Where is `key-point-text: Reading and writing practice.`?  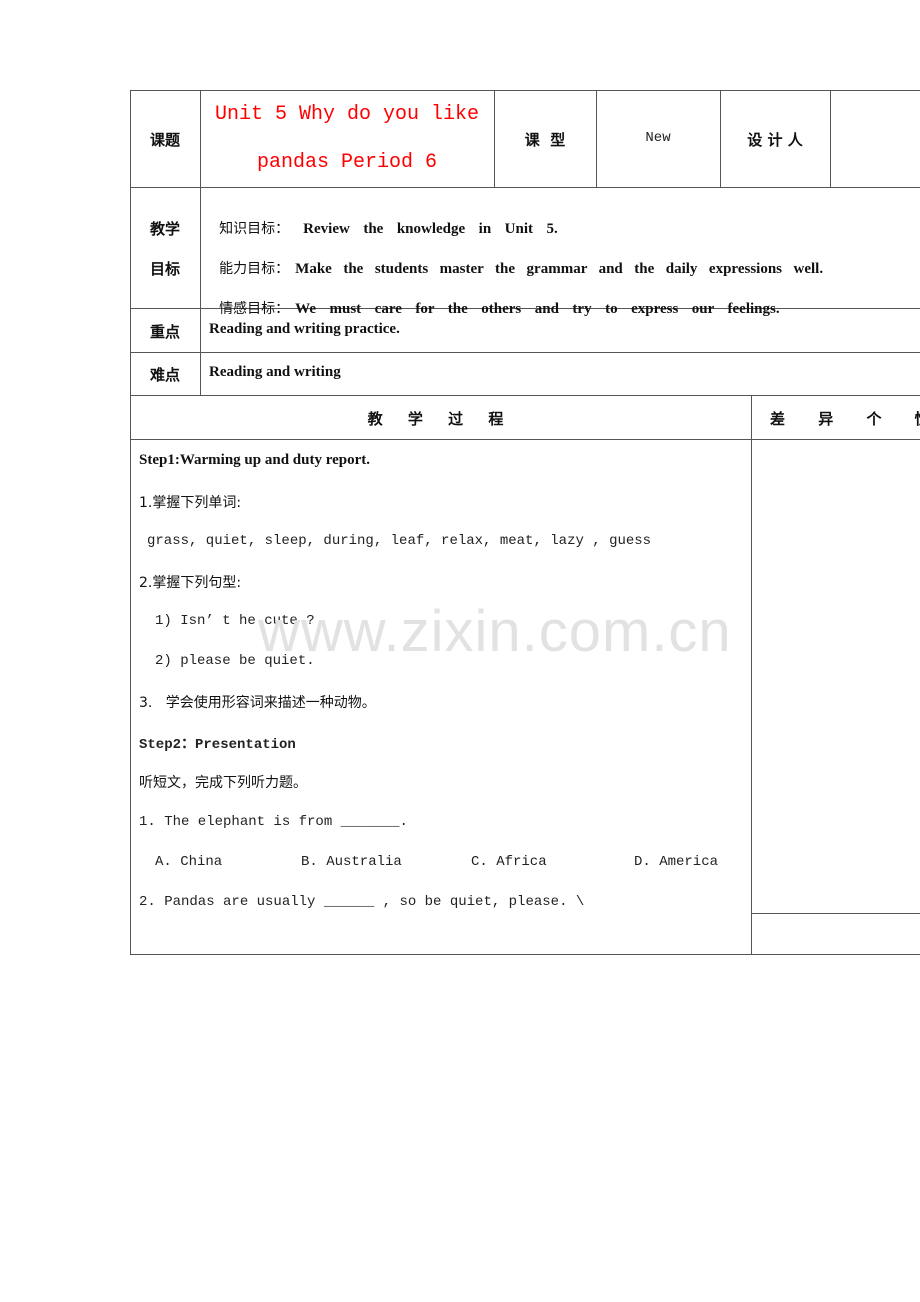
key-point-text: Reading and writing practice. is located at coordinates (304, 329).